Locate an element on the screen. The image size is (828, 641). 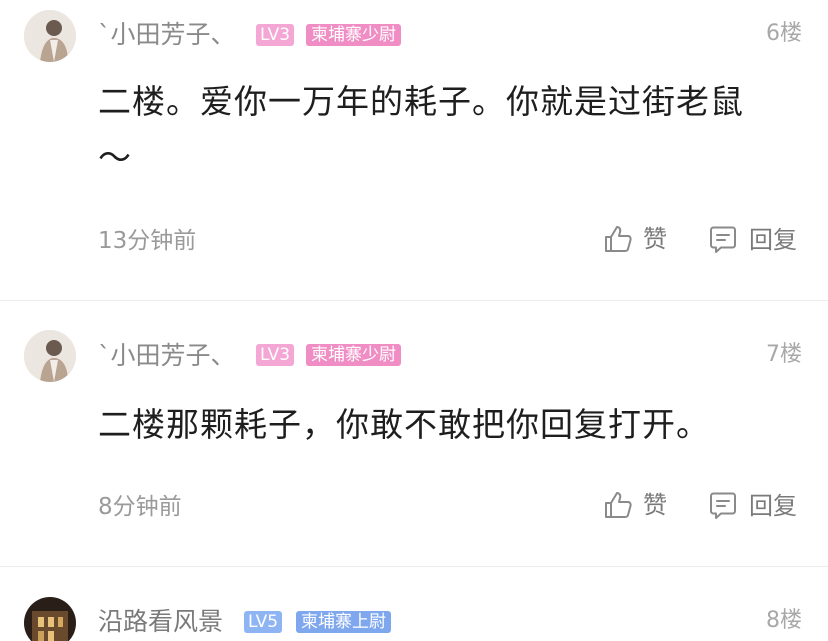
comment-text-line: 二楼。爱你一万年的耗子。你就是过街老鼠 is located at coordinates (421, 101).